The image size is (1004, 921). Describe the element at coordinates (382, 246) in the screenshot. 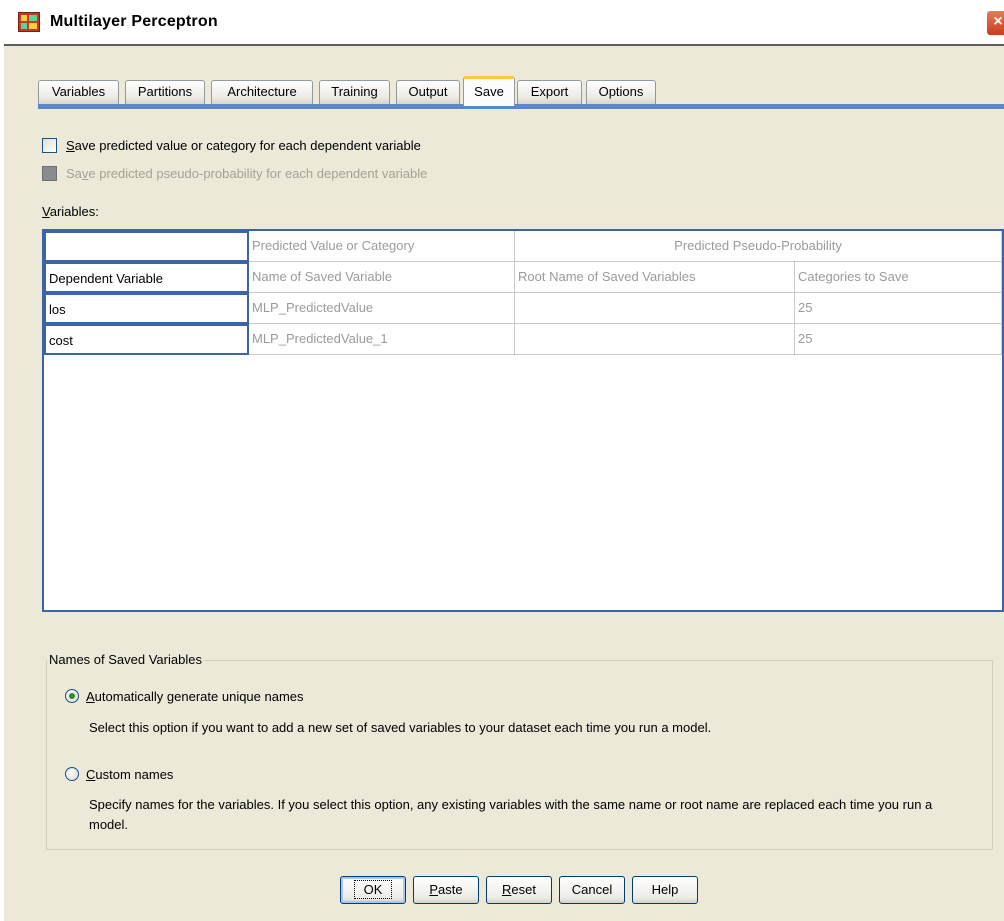

I see `header-predicted-value: Predicted Value or Category` at that location.